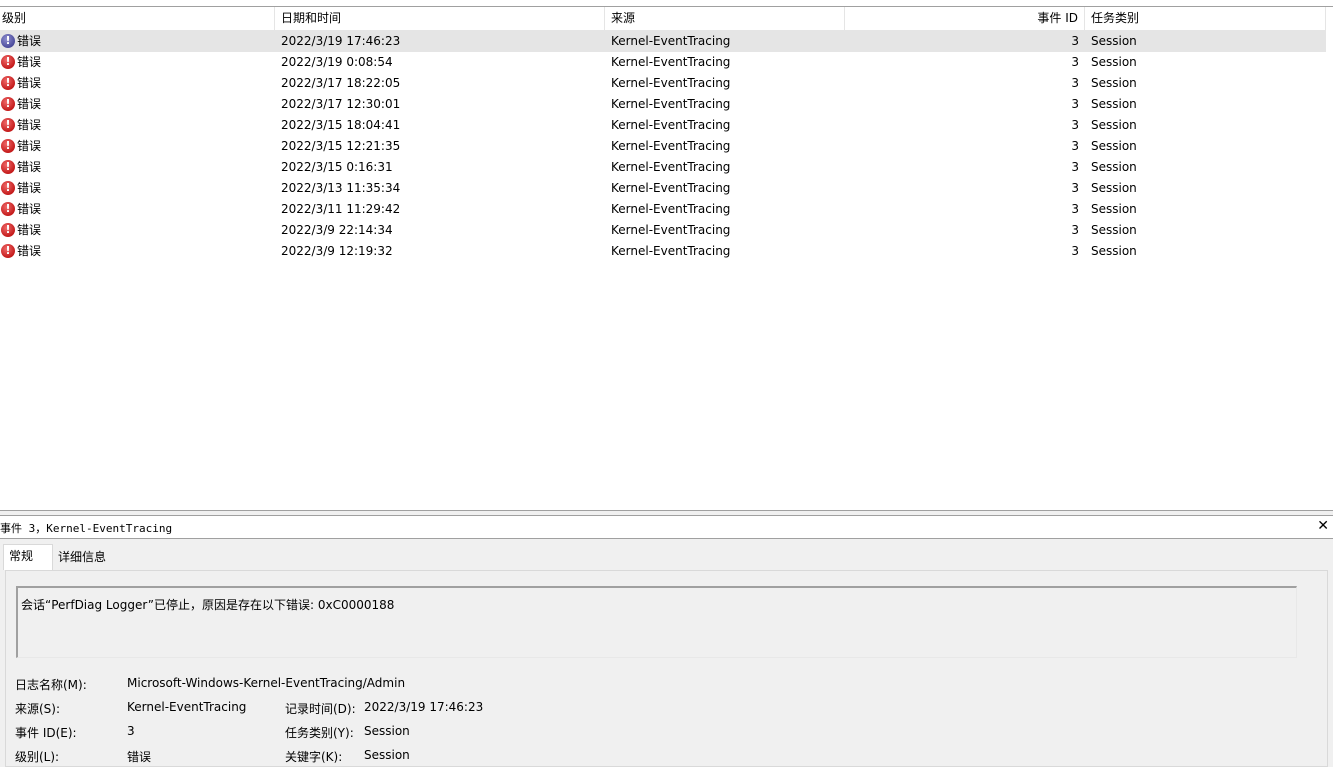 The width and height of the screenshot is (1333, 767). I want to click on cell-datetime: 2022/3/17 12:30:01, so click(341, 104).